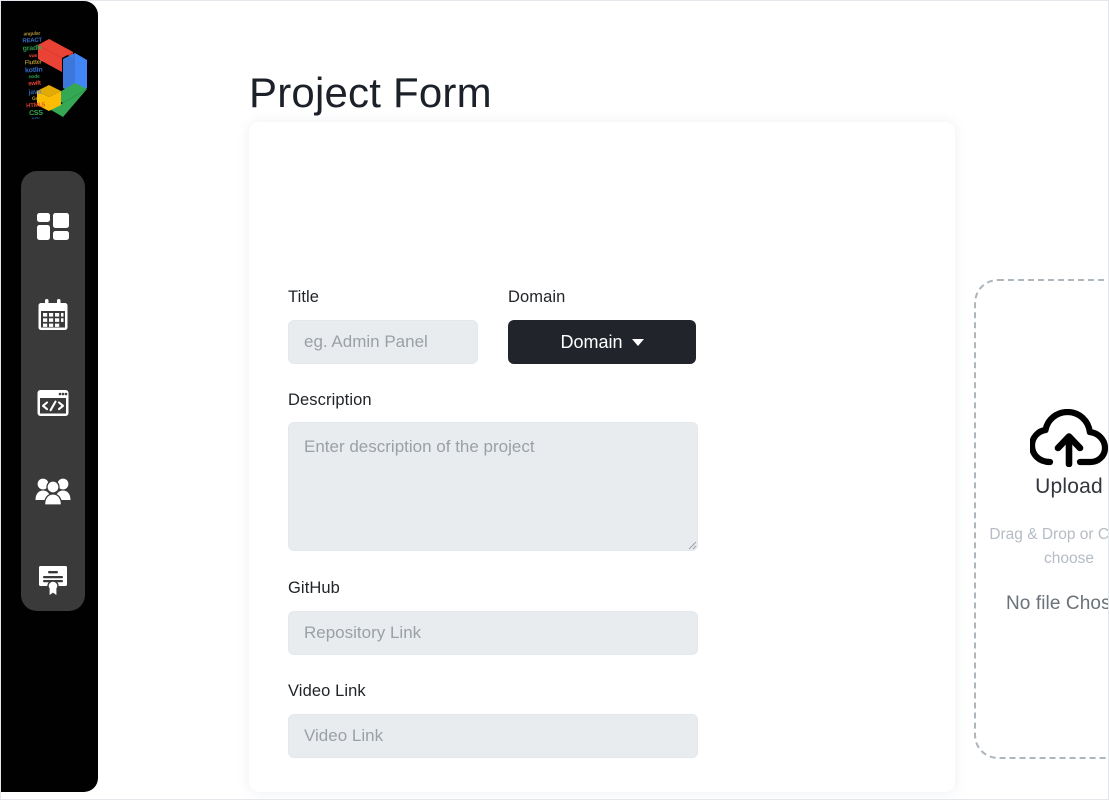 This screenshot has width=1109, height=800. I want to click on description-label: Description, so click(330, 400).